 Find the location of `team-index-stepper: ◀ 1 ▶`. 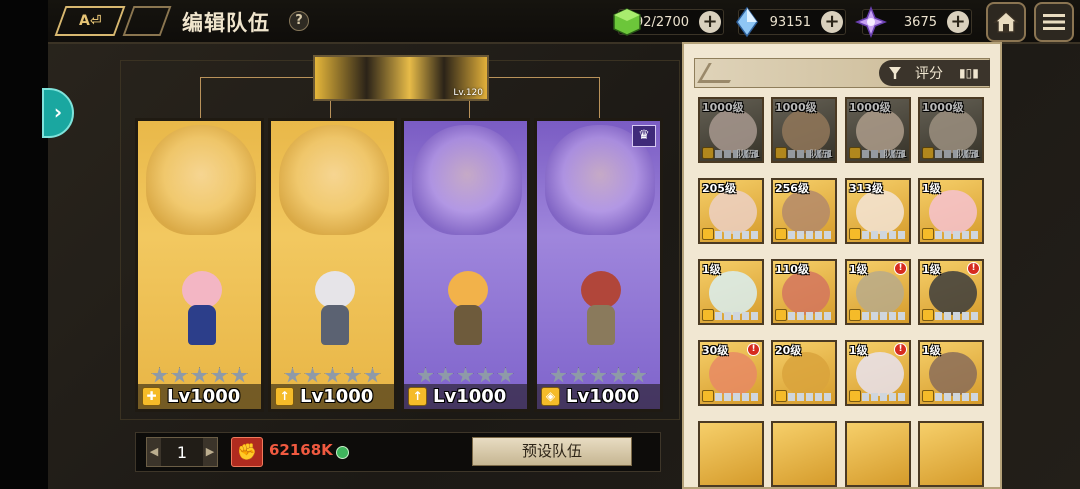

team-index-stepper: ◀ 1 ▶ is located at coordinates (182, 452).